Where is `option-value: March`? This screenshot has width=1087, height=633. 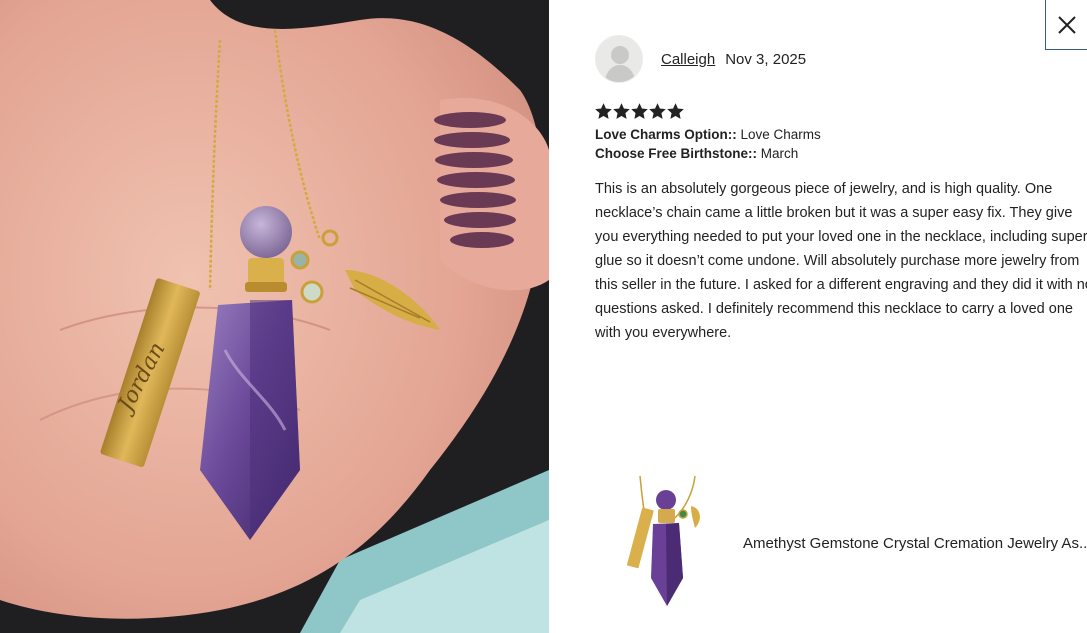
option-value: March is located at coordinates (778, 153).